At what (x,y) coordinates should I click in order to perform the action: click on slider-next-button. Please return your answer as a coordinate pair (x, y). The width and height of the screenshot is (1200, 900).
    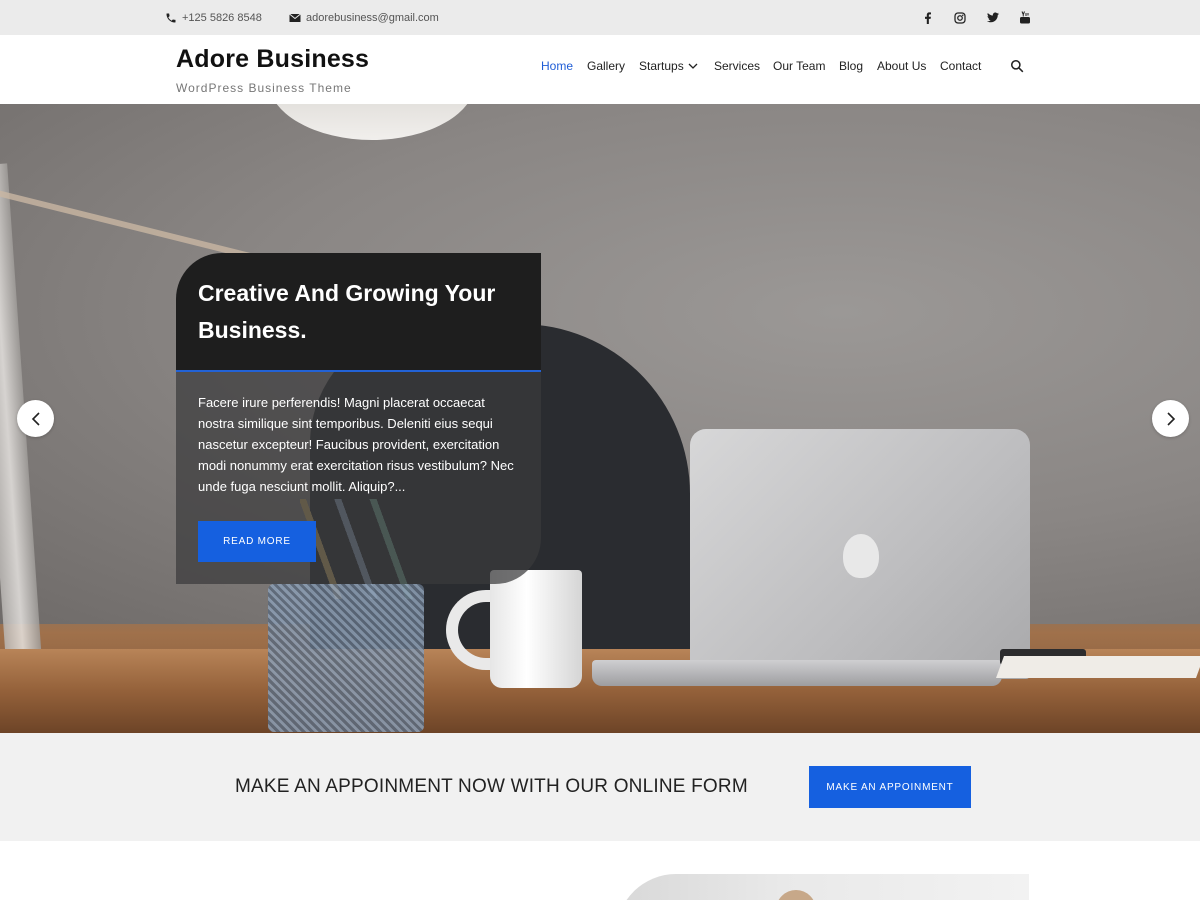
    Looking at the image, I should click on (1170, 418).